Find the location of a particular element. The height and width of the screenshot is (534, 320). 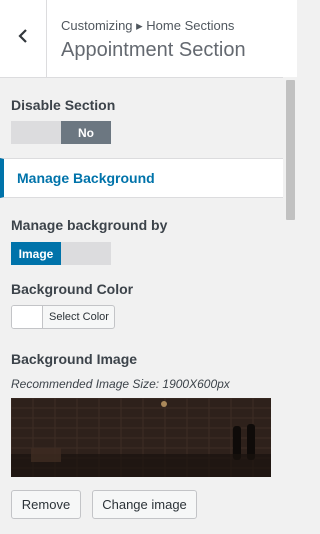

manage-background-by-toggle: Image is located at coordinates (61, 253).